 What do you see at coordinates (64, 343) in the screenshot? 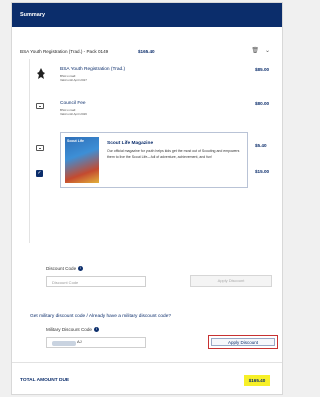
I see `redacted-value` at bounding box center [64, 343].